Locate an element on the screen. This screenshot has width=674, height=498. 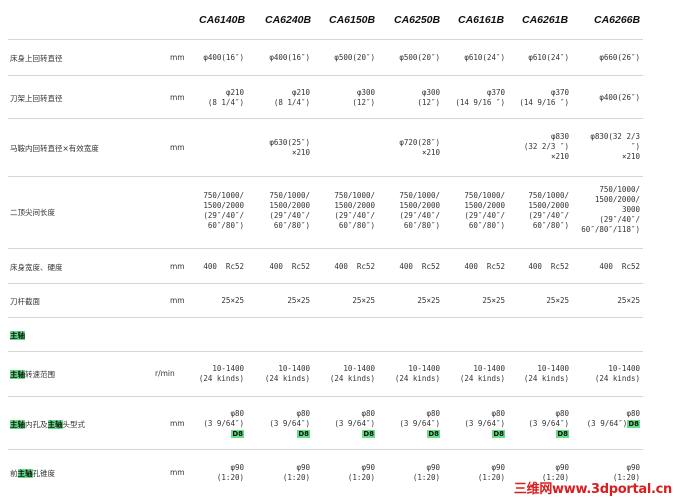
table-cell: φ630(25″) ×210 is located at coordinates (289, 147).